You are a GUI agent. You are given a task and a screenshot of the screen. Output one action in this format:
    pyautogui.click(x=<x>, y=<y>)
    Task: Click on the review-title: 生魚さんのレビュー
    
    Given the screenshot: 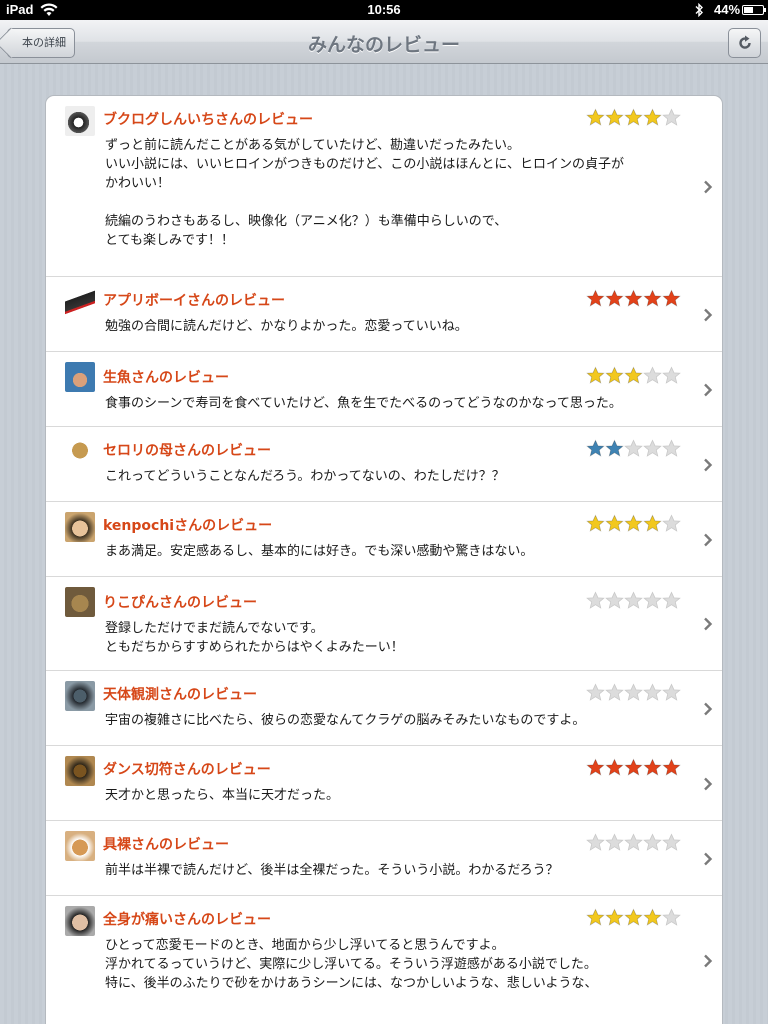 What is the action you would take?
    pyautogui.click(x=166, y=378)
    